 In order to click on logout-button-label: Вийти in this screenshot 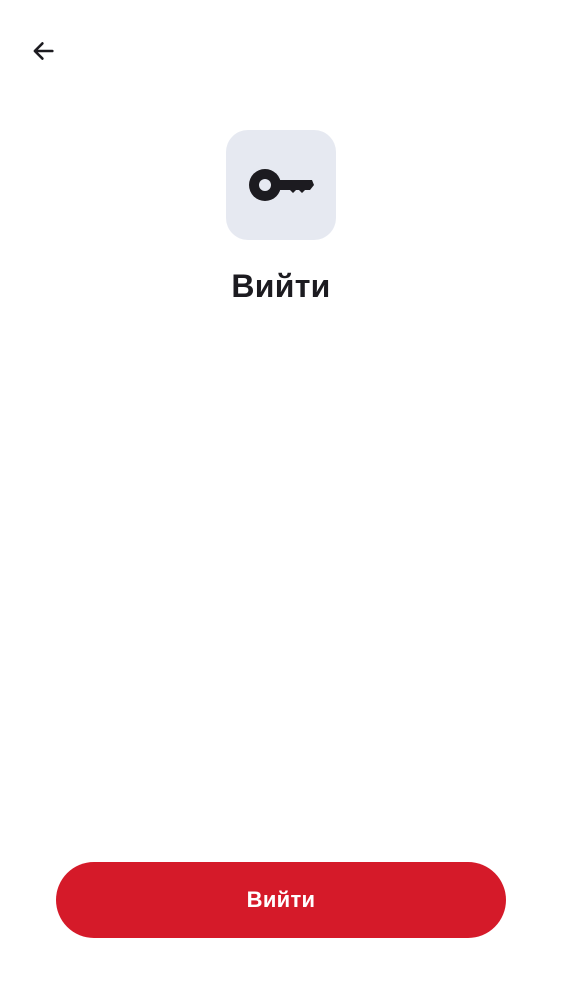, I will do `click(281, 899)`.